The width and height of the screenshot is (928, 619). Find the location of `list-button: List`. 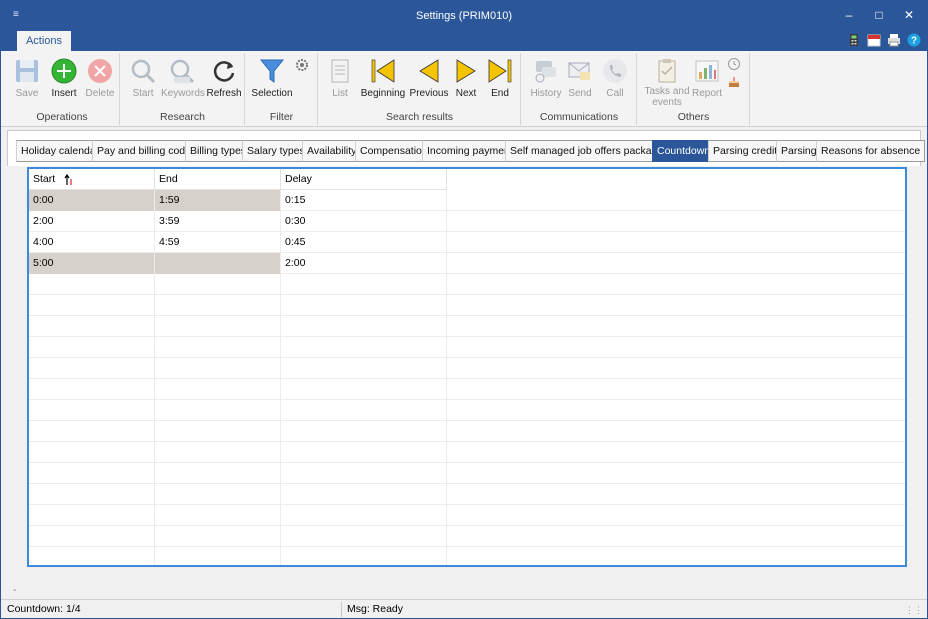

list-button: List is located at coordinates (340, 78).